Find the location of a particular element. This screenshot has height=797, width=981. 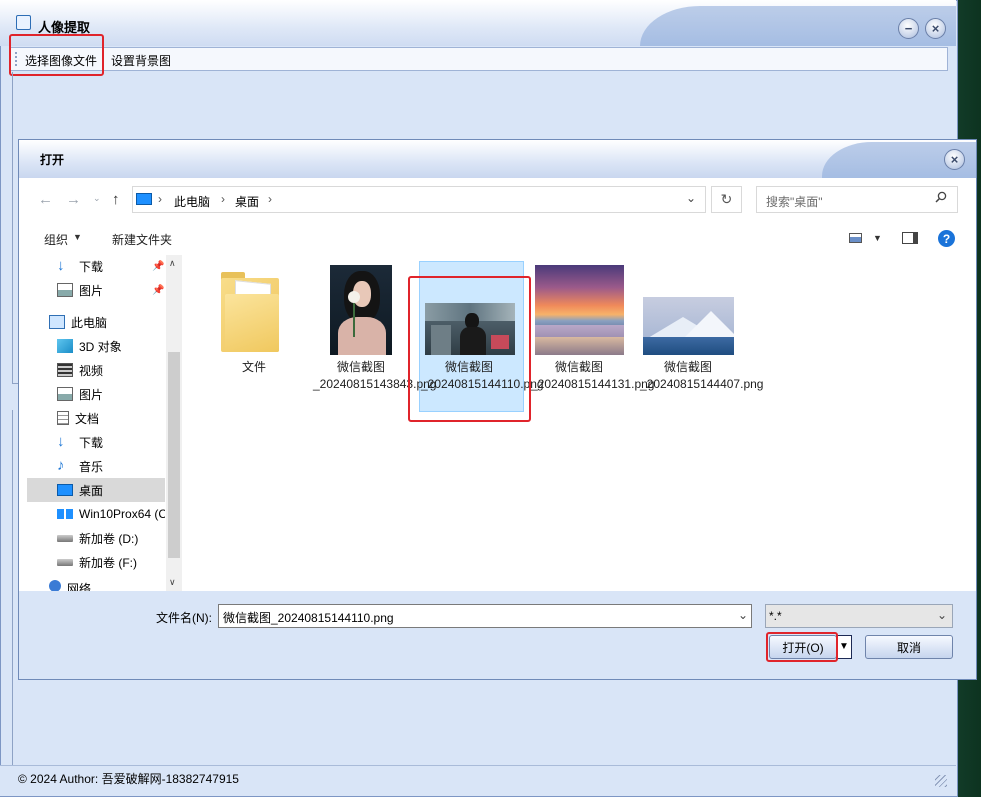

nav-item-downloads: ↓ 下载 is located at coordinates (96, 442).